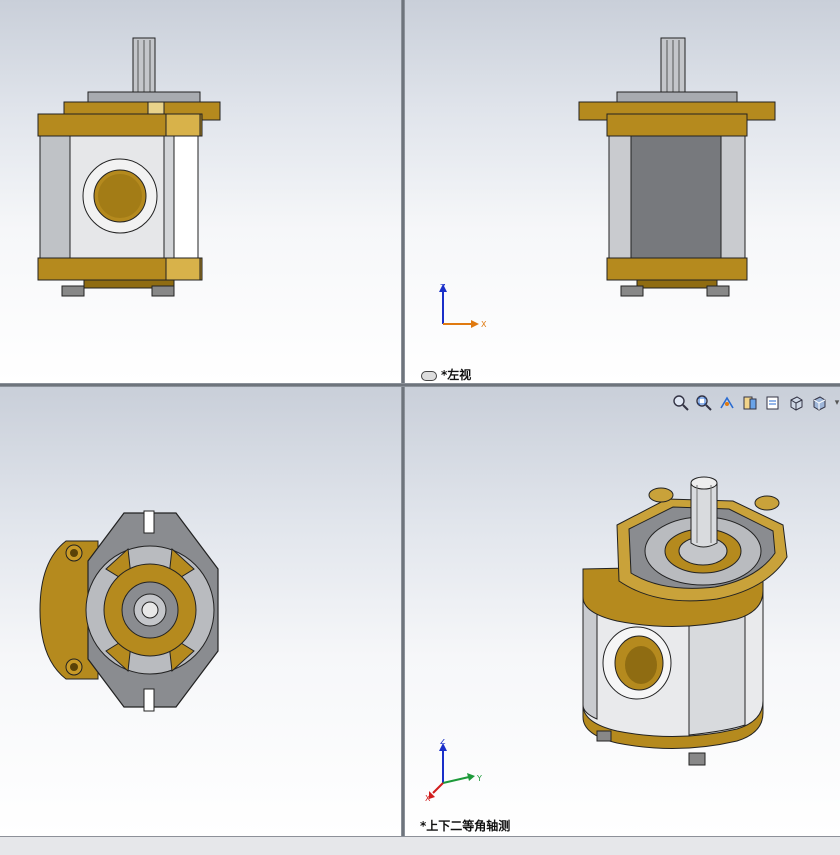  What do you see at coordinates (750, 403) in the screenshot?
I see `section-view-icon` at bounding box center [750, 403].